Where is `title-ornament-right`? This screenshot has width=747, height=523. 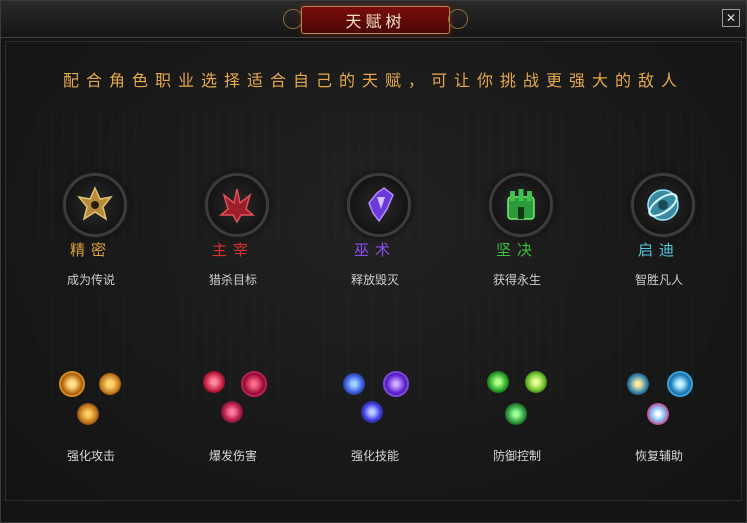
title-ornament-right is located at coordinates (458, 19).